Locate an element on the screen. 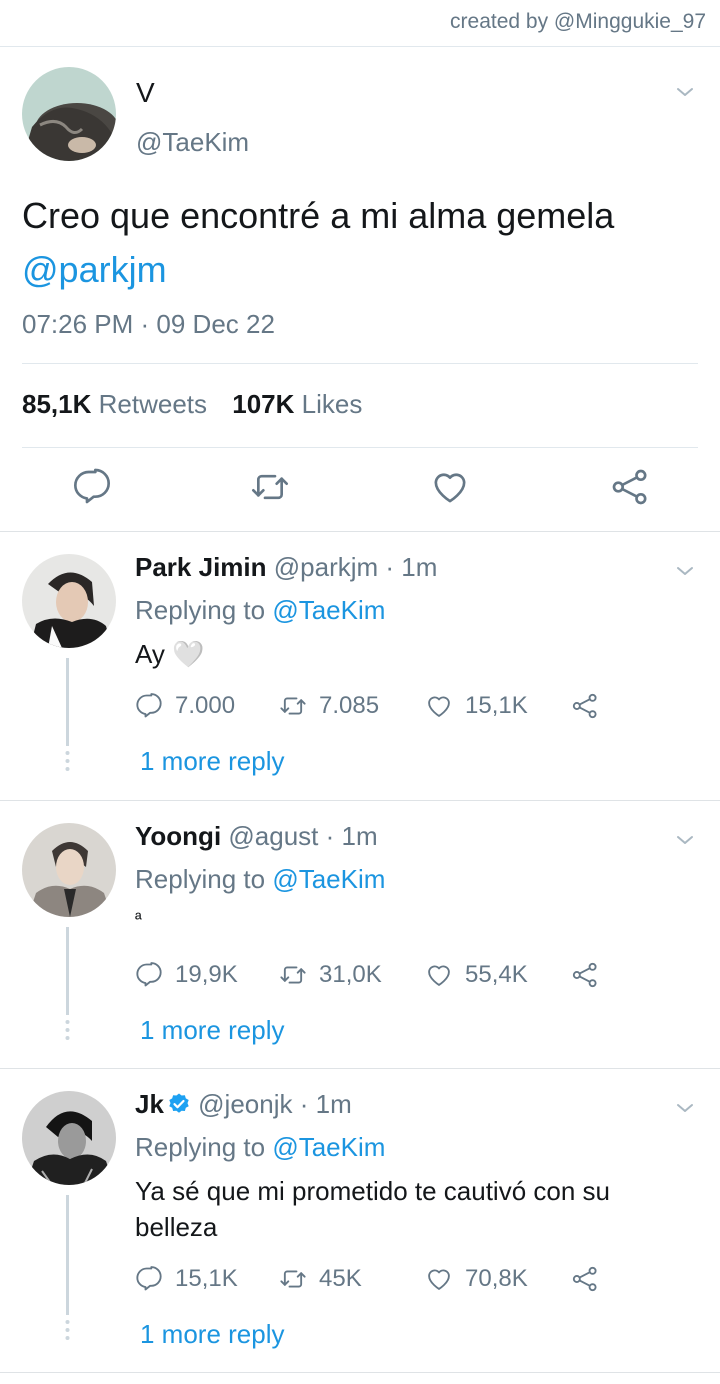  author-handle: @jeonjk is located at coordinates (245, 1104).